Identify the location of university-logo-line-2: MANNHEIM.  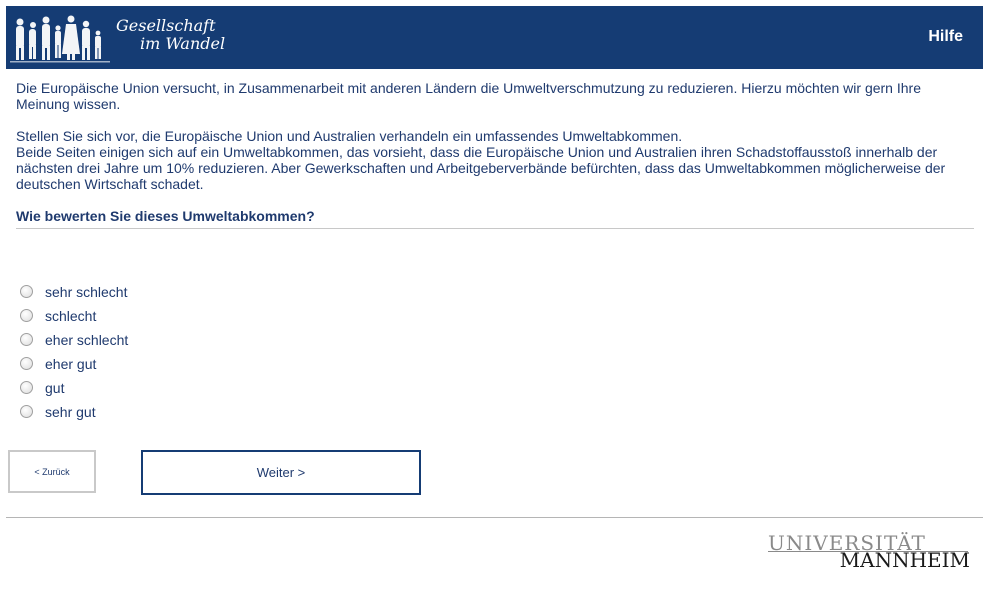
(904, 560).